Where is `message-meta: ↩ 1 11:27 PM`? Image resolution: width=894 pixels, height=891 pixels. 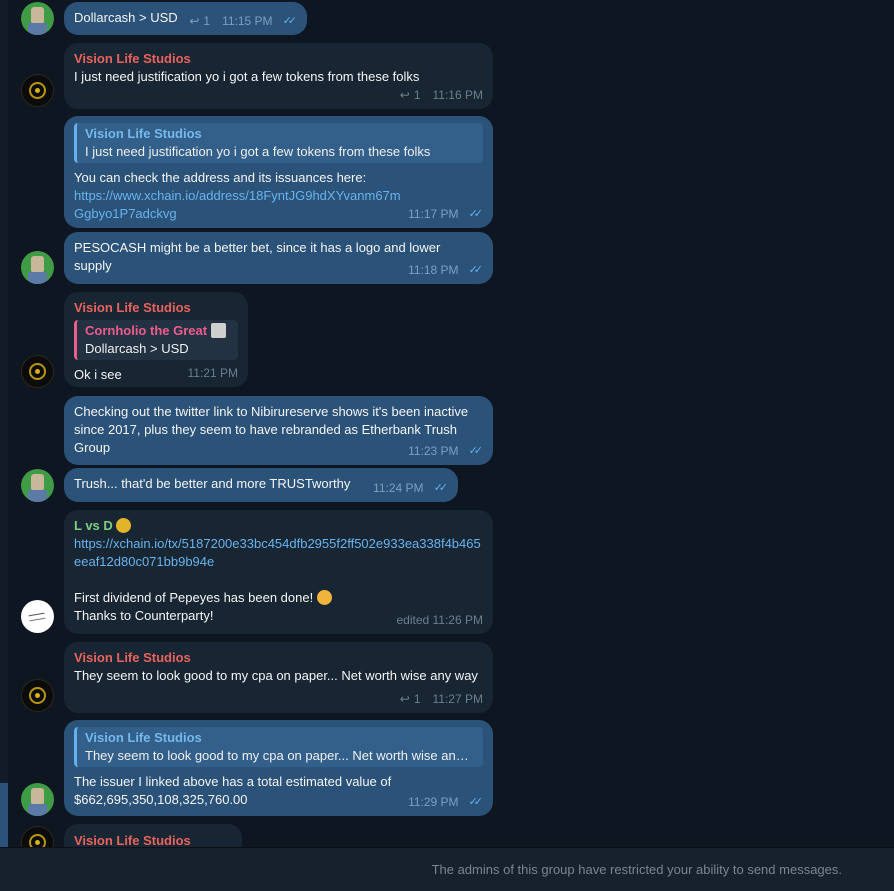 message-meta: ↩ 1 11:27 PM is located at coordinates (441, 699).